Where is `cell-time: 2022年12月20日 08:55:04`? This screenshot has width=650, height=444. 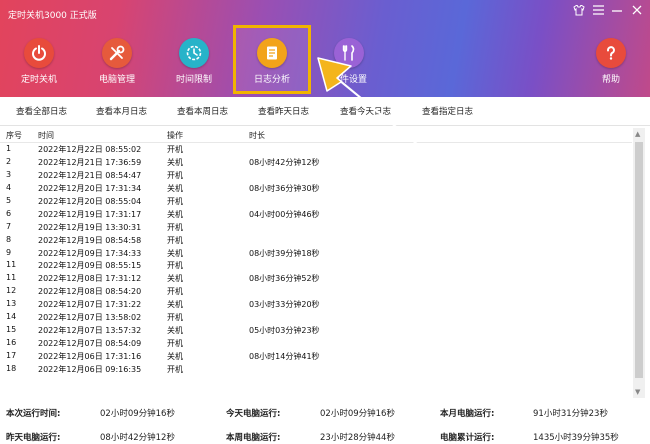 cell-time: 2022年12月20日 08:55:04 is located at coordinates (90, 201).